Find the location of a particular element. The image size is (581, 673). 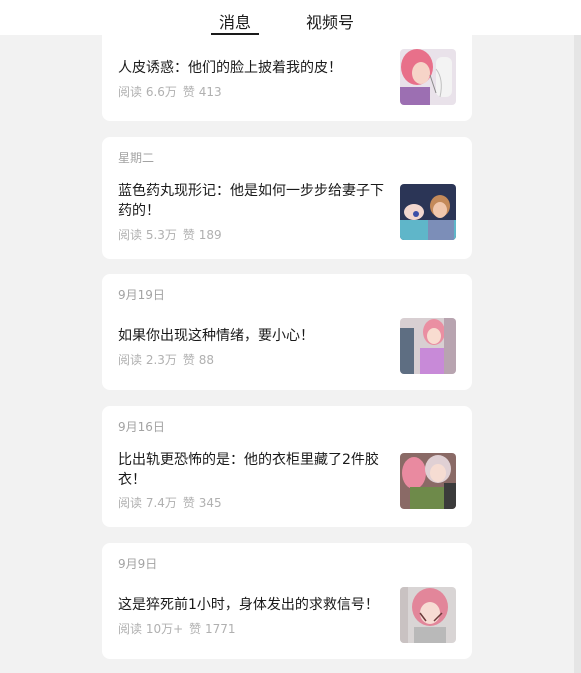

article-stats: 阅读 10万+ 赞 1771 is located at coordinates (180, 628).